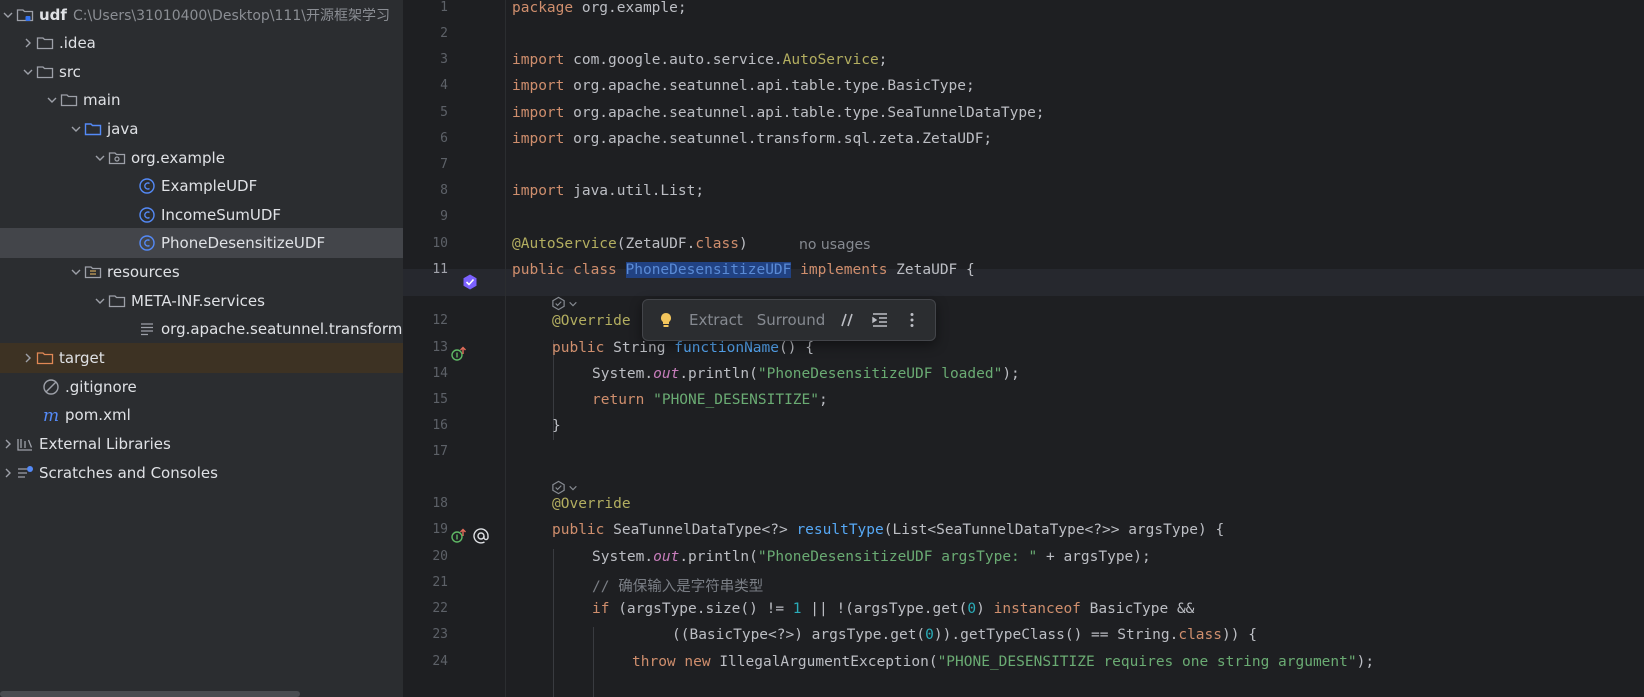 Image resolution: width=1644 pixels, height=697 pixels. What do you see at coordinates (710, 400) in the screenshot?
I see `code-line-15: return "PHONE_DESENSITIZE";` at bounding box center [710, 400].